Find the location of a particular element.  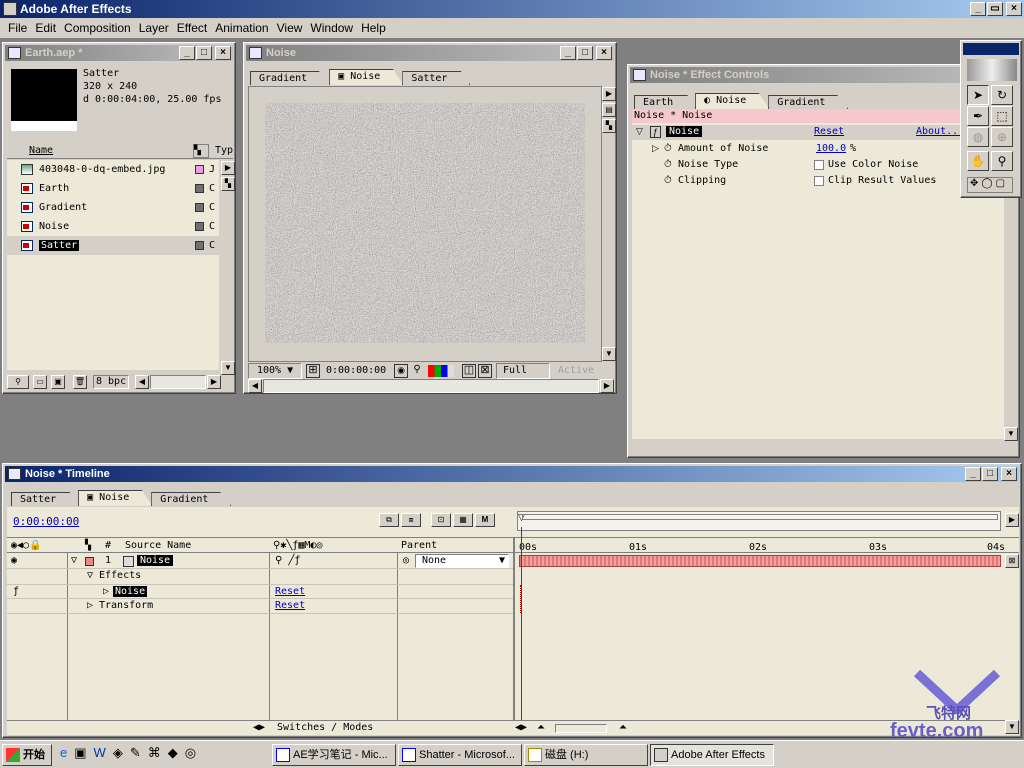

zoom-tool-icon: ⚲ is located at coordinates (1002, 161).